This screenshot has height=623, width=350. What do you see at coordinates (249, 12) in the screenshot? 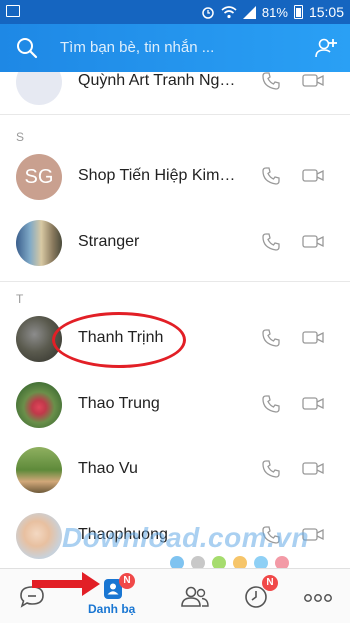
I see `signal-icon` at bounding box center [249, 12].